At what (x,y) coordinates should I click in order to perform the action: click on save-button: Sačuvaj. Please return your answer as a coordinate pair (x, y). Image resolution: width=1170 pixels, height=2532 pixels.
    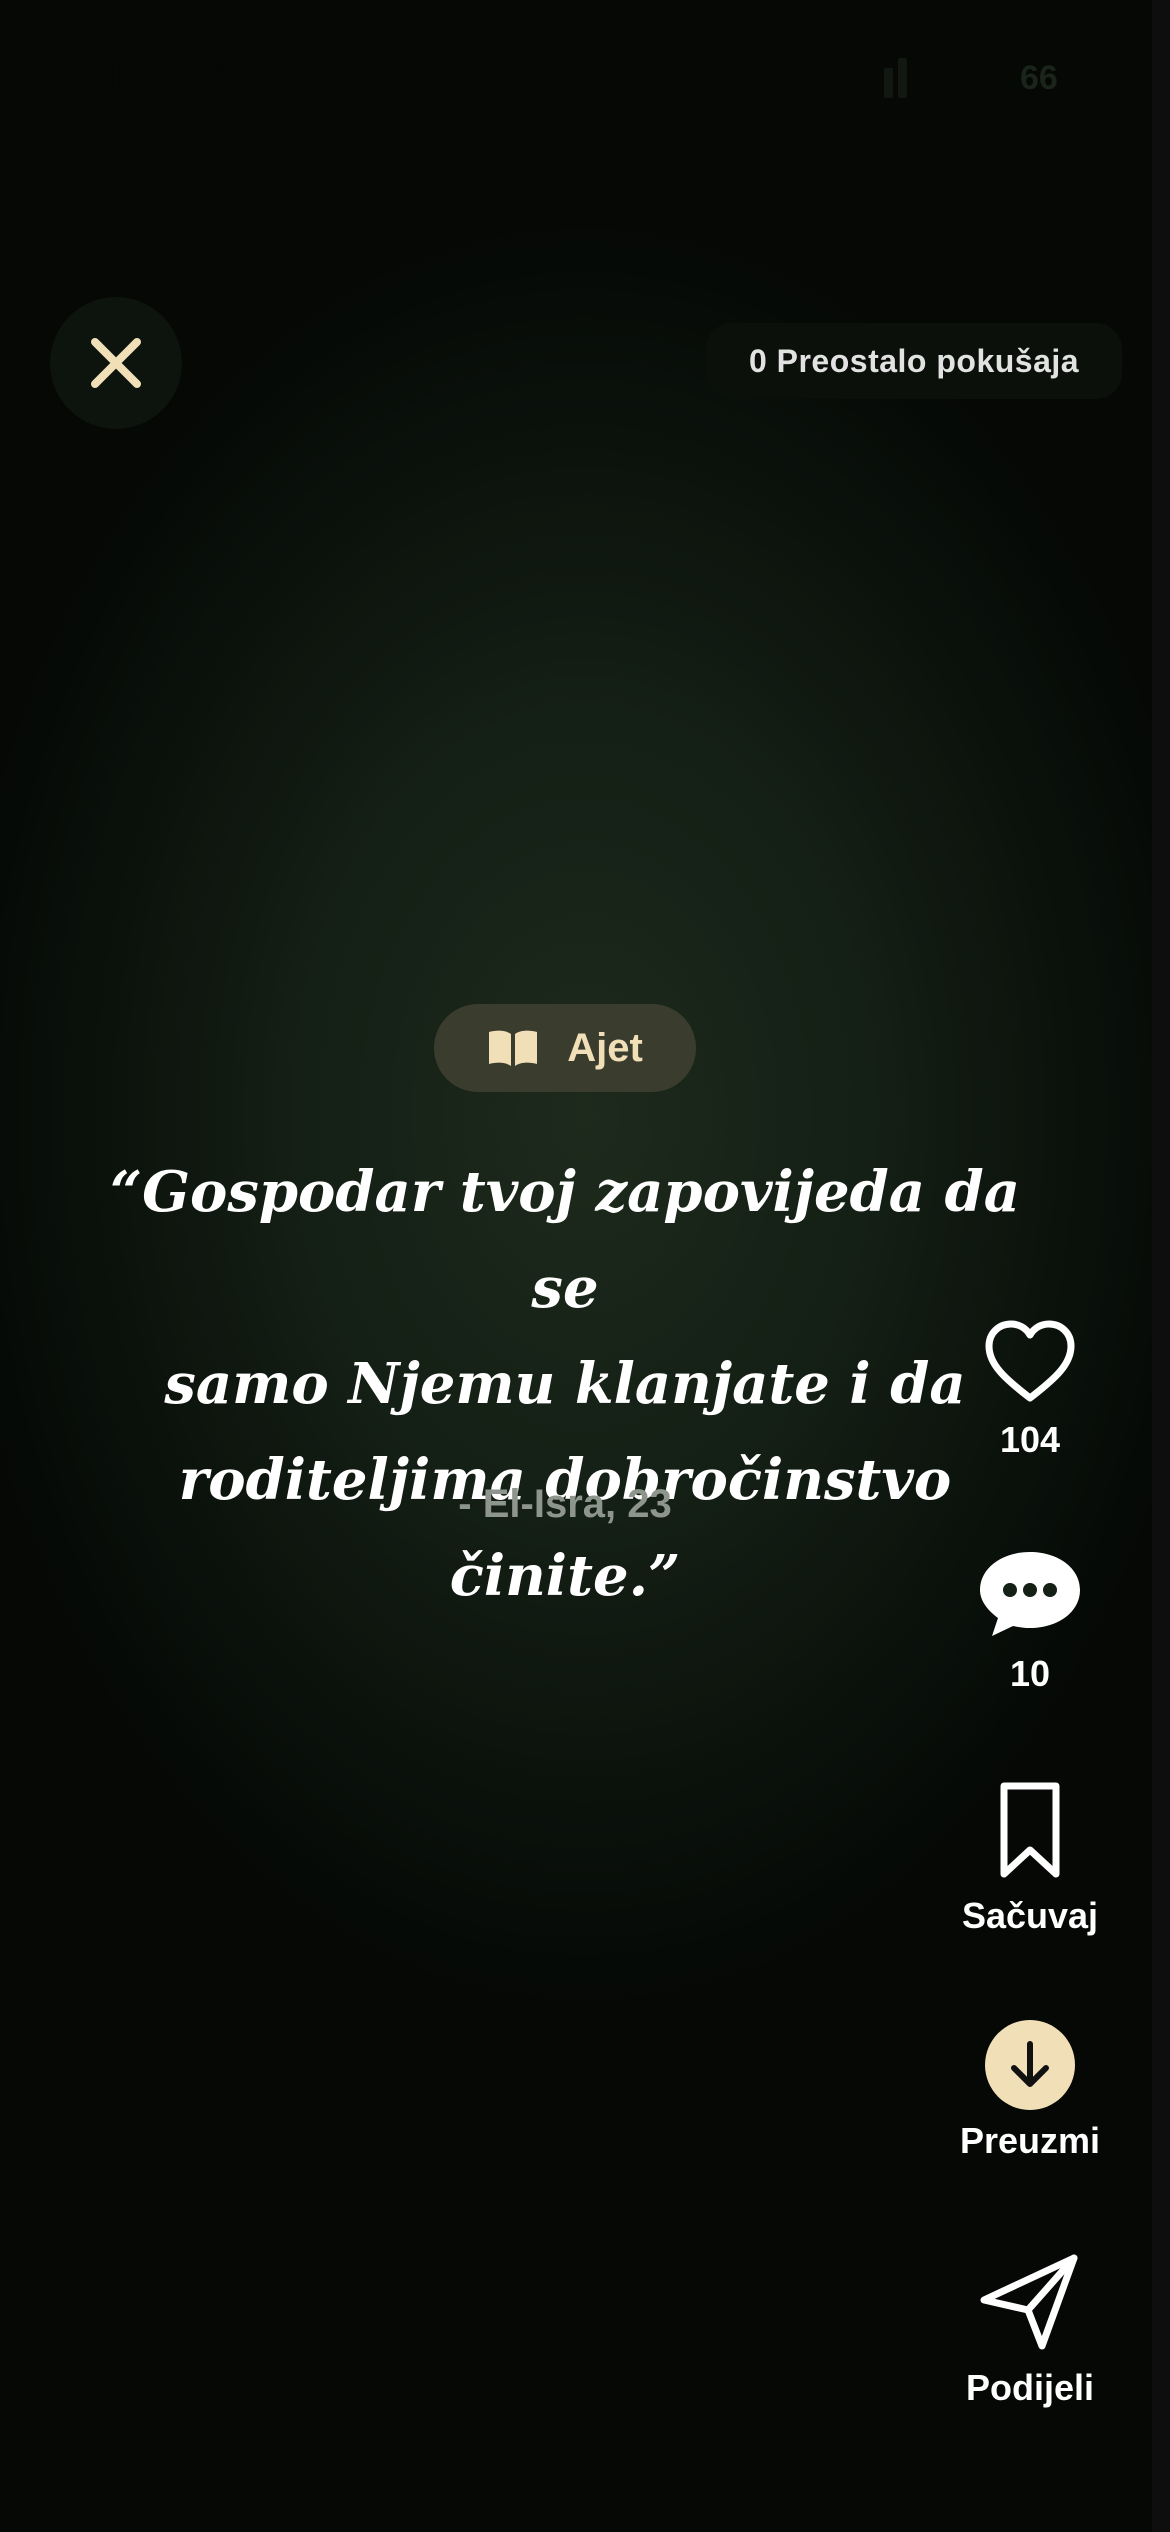
    Looking at the image, I should click on (1030, 1858).